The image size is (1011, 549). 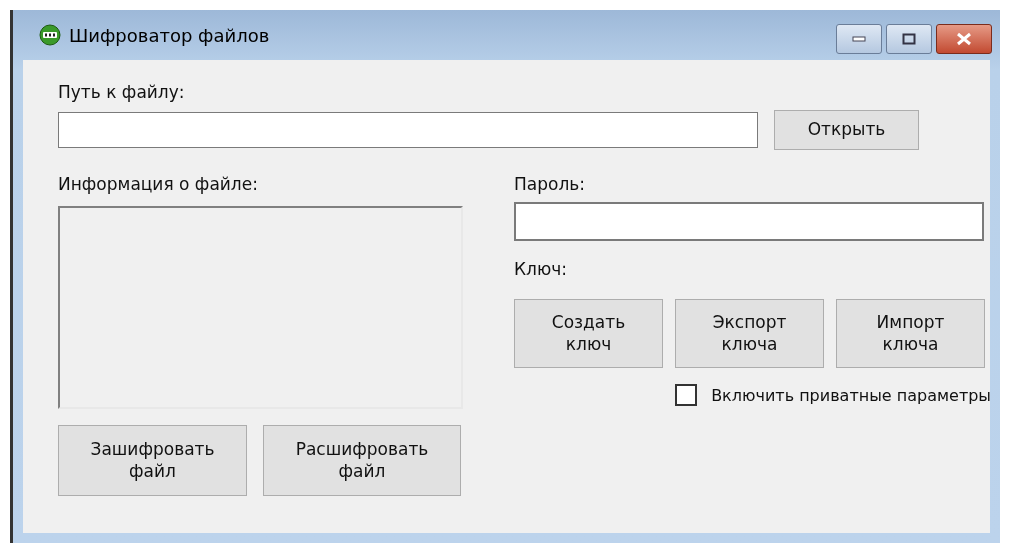 I want to click on key-label: Ключ:, so click(x=541, y=269).